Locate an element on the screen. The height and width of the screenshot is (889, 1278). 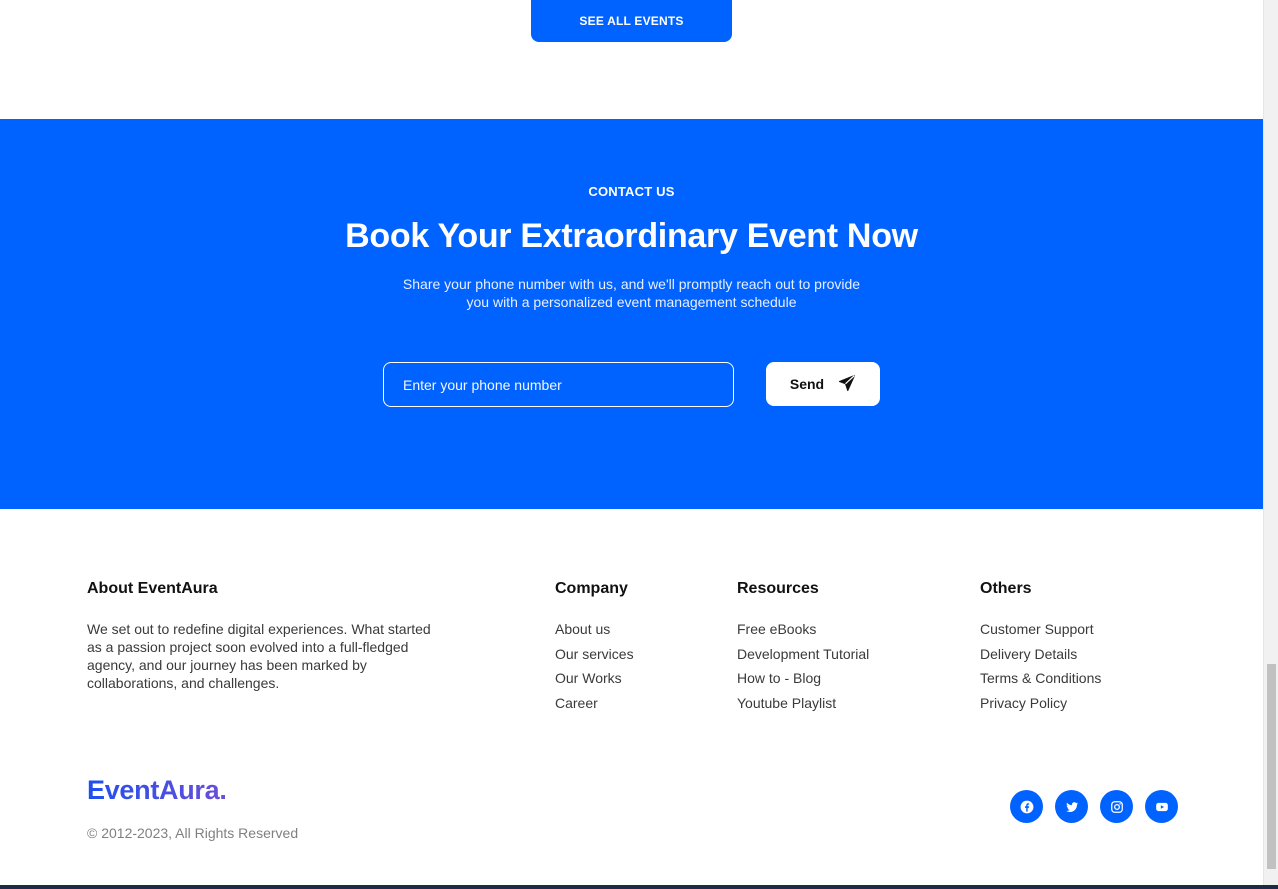
footer-others-title: Others is located at coordinates (1006, 588).